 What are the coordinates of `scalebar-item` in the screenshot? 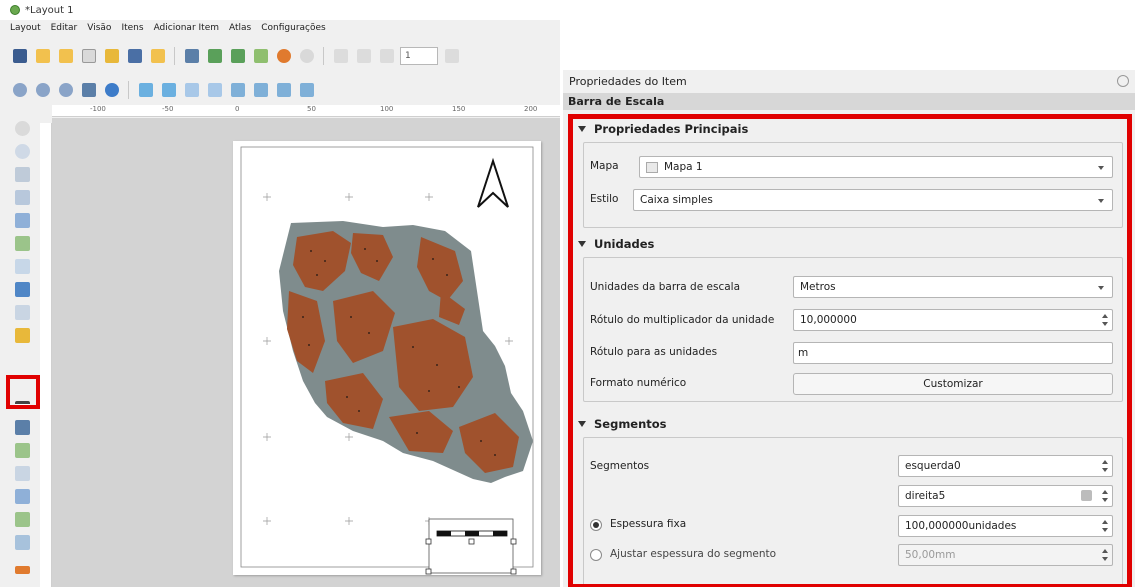 It's located at (471, 546).